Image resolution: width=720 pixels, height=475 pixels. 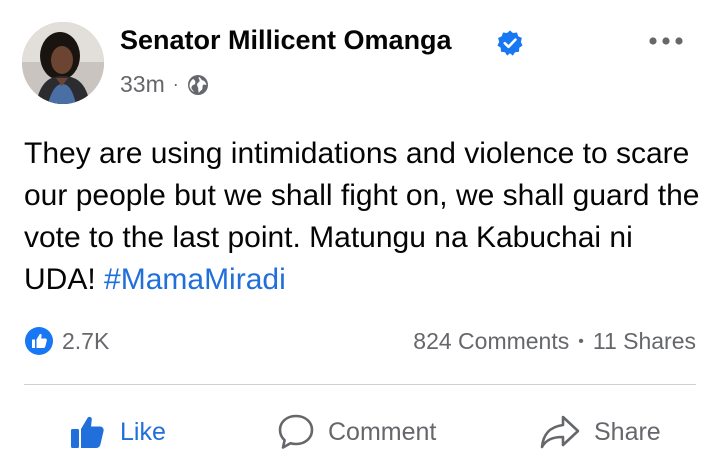 I want to click on more-options-button, so click(x=666, y=41).